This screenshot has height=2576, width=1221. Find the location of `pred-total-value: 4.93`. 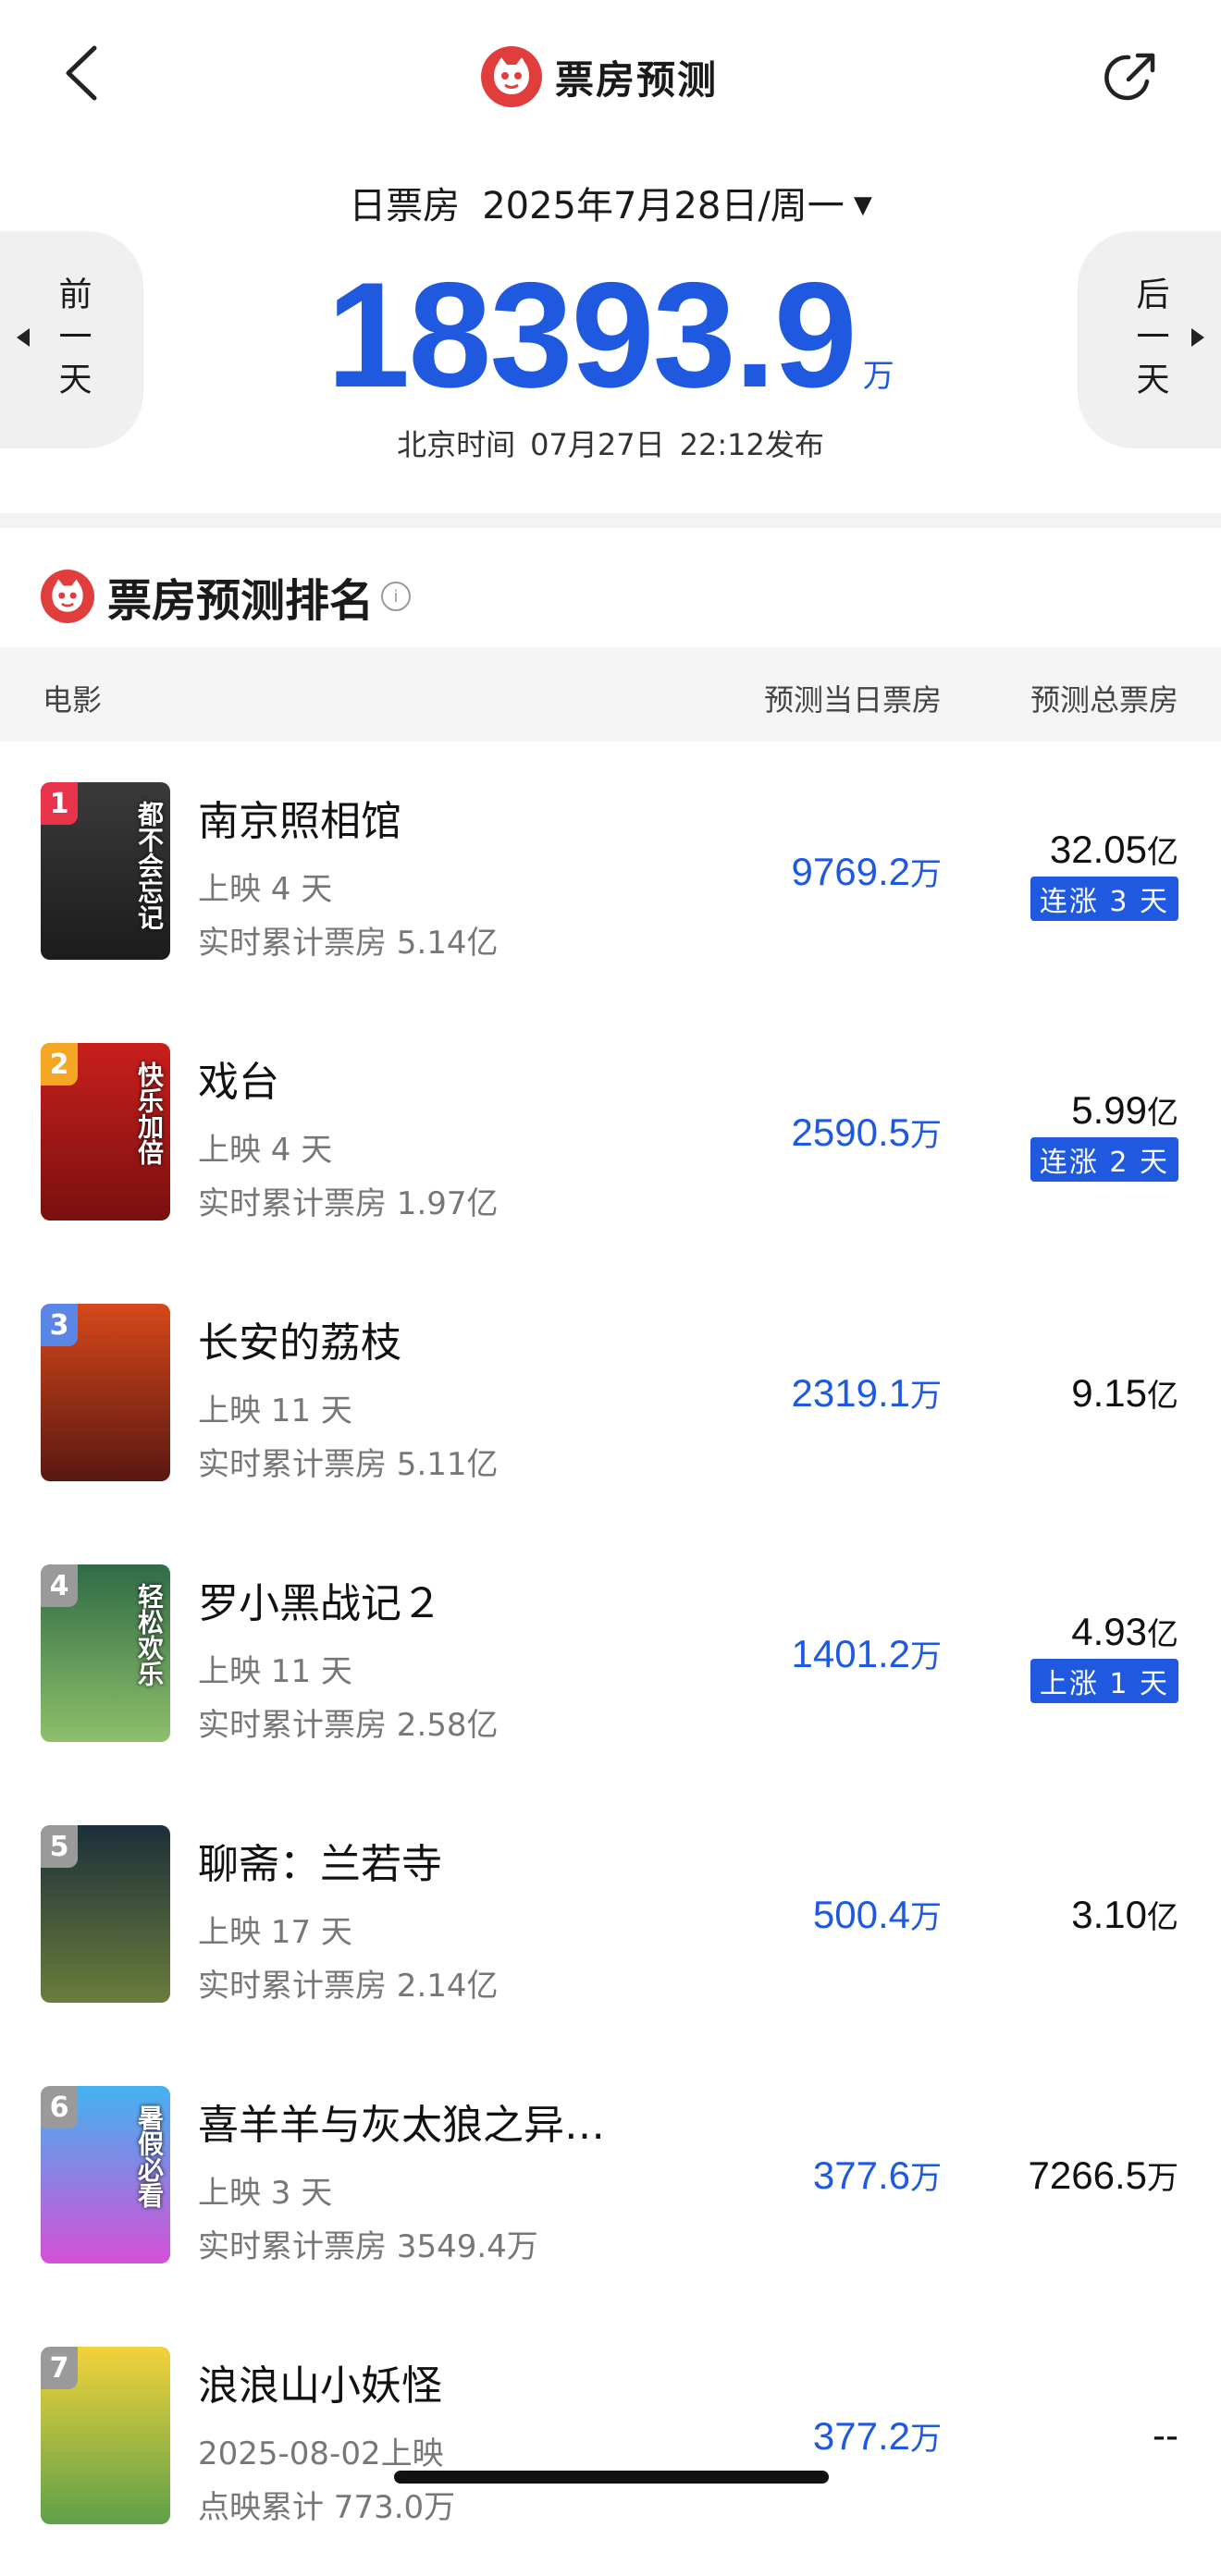

pred-total-value: 4.93 is located at coordinates (1109, 1632).